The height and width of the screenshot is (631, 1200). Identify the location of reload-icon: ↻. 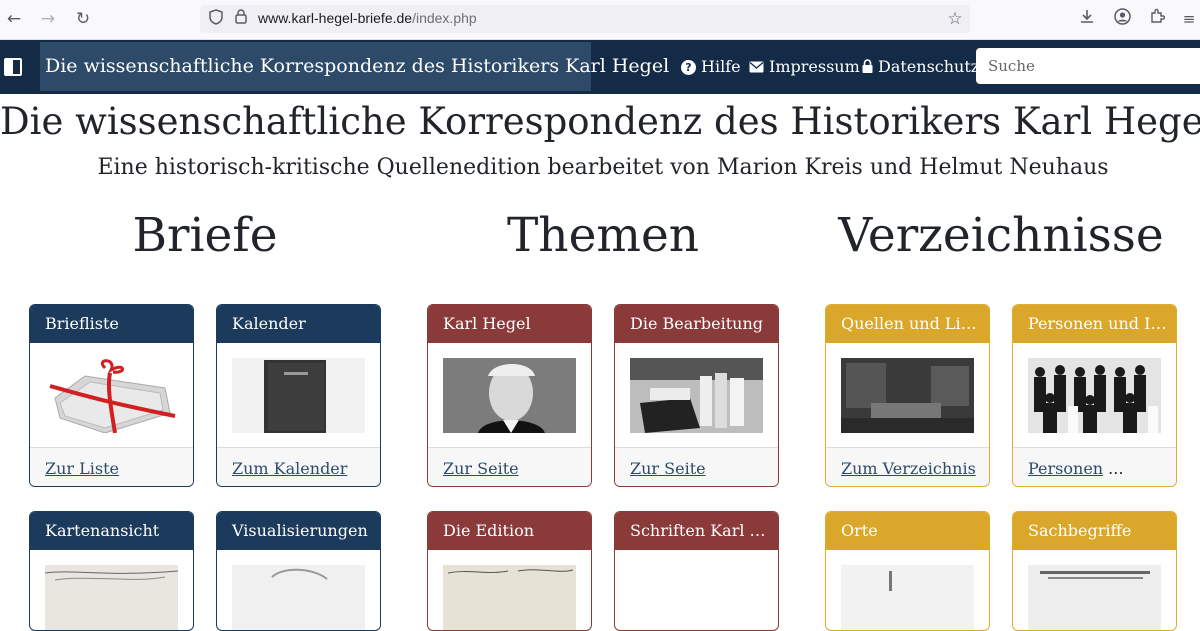
(83, 19).